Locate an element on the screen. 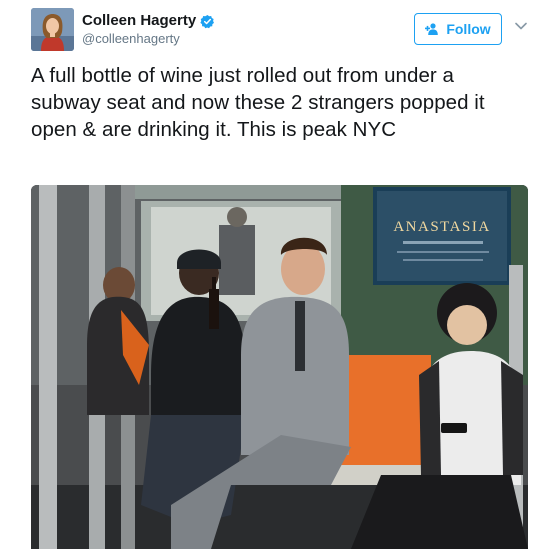  chevron-down-icon is located at coordinates (521, 26).